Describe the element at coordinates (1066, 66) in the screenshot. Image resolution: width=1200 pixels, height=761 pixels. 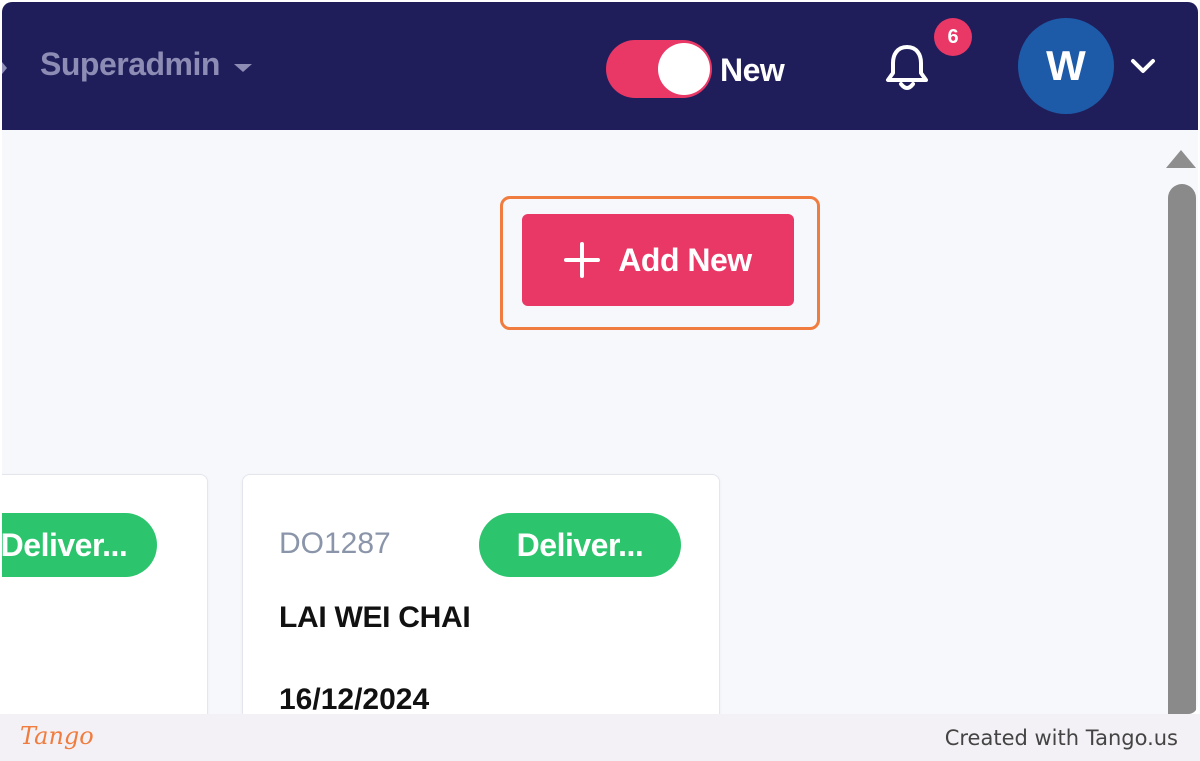
I see `user-avatar: W` at that location.